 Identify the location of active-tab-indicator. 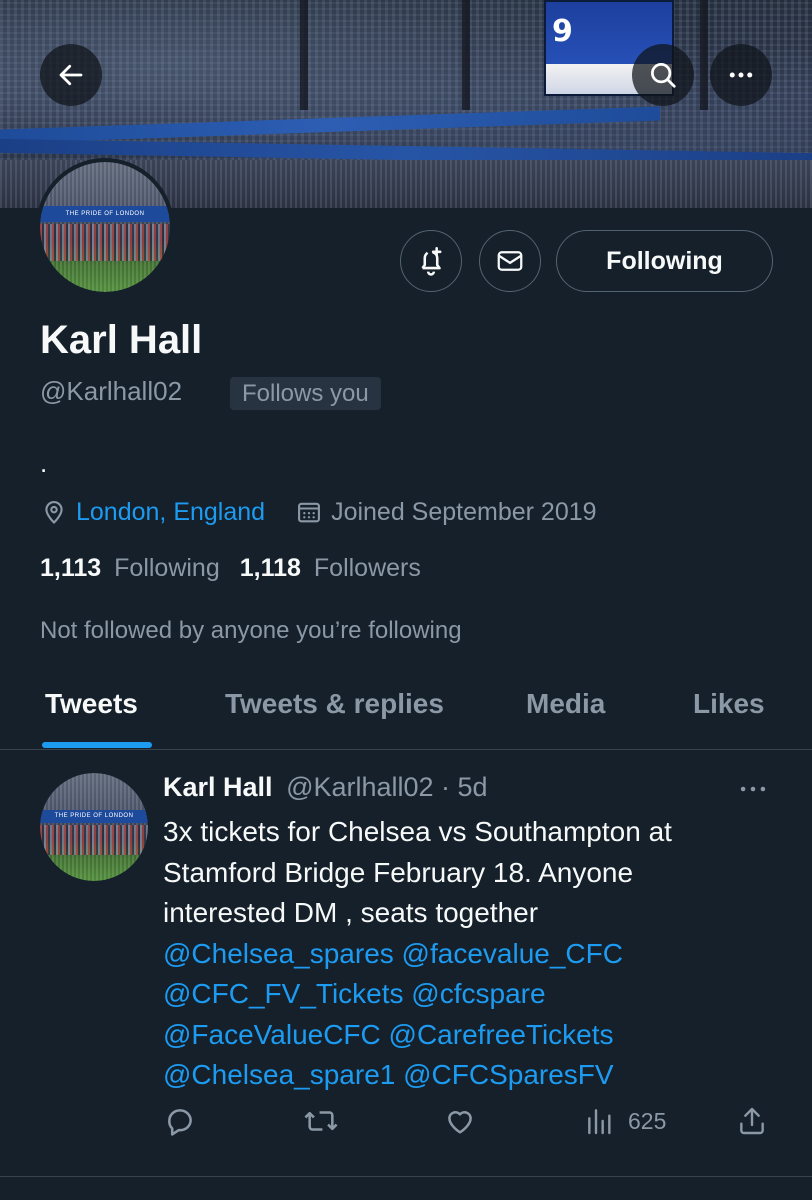
(97, 745).